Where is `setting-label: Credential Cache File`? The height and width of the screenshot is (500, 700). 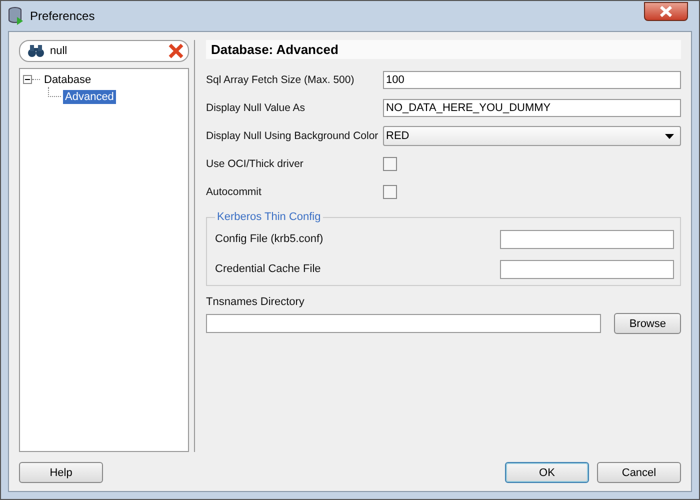 setting-label: Credential Cache File is located at coordinates (268, 269).